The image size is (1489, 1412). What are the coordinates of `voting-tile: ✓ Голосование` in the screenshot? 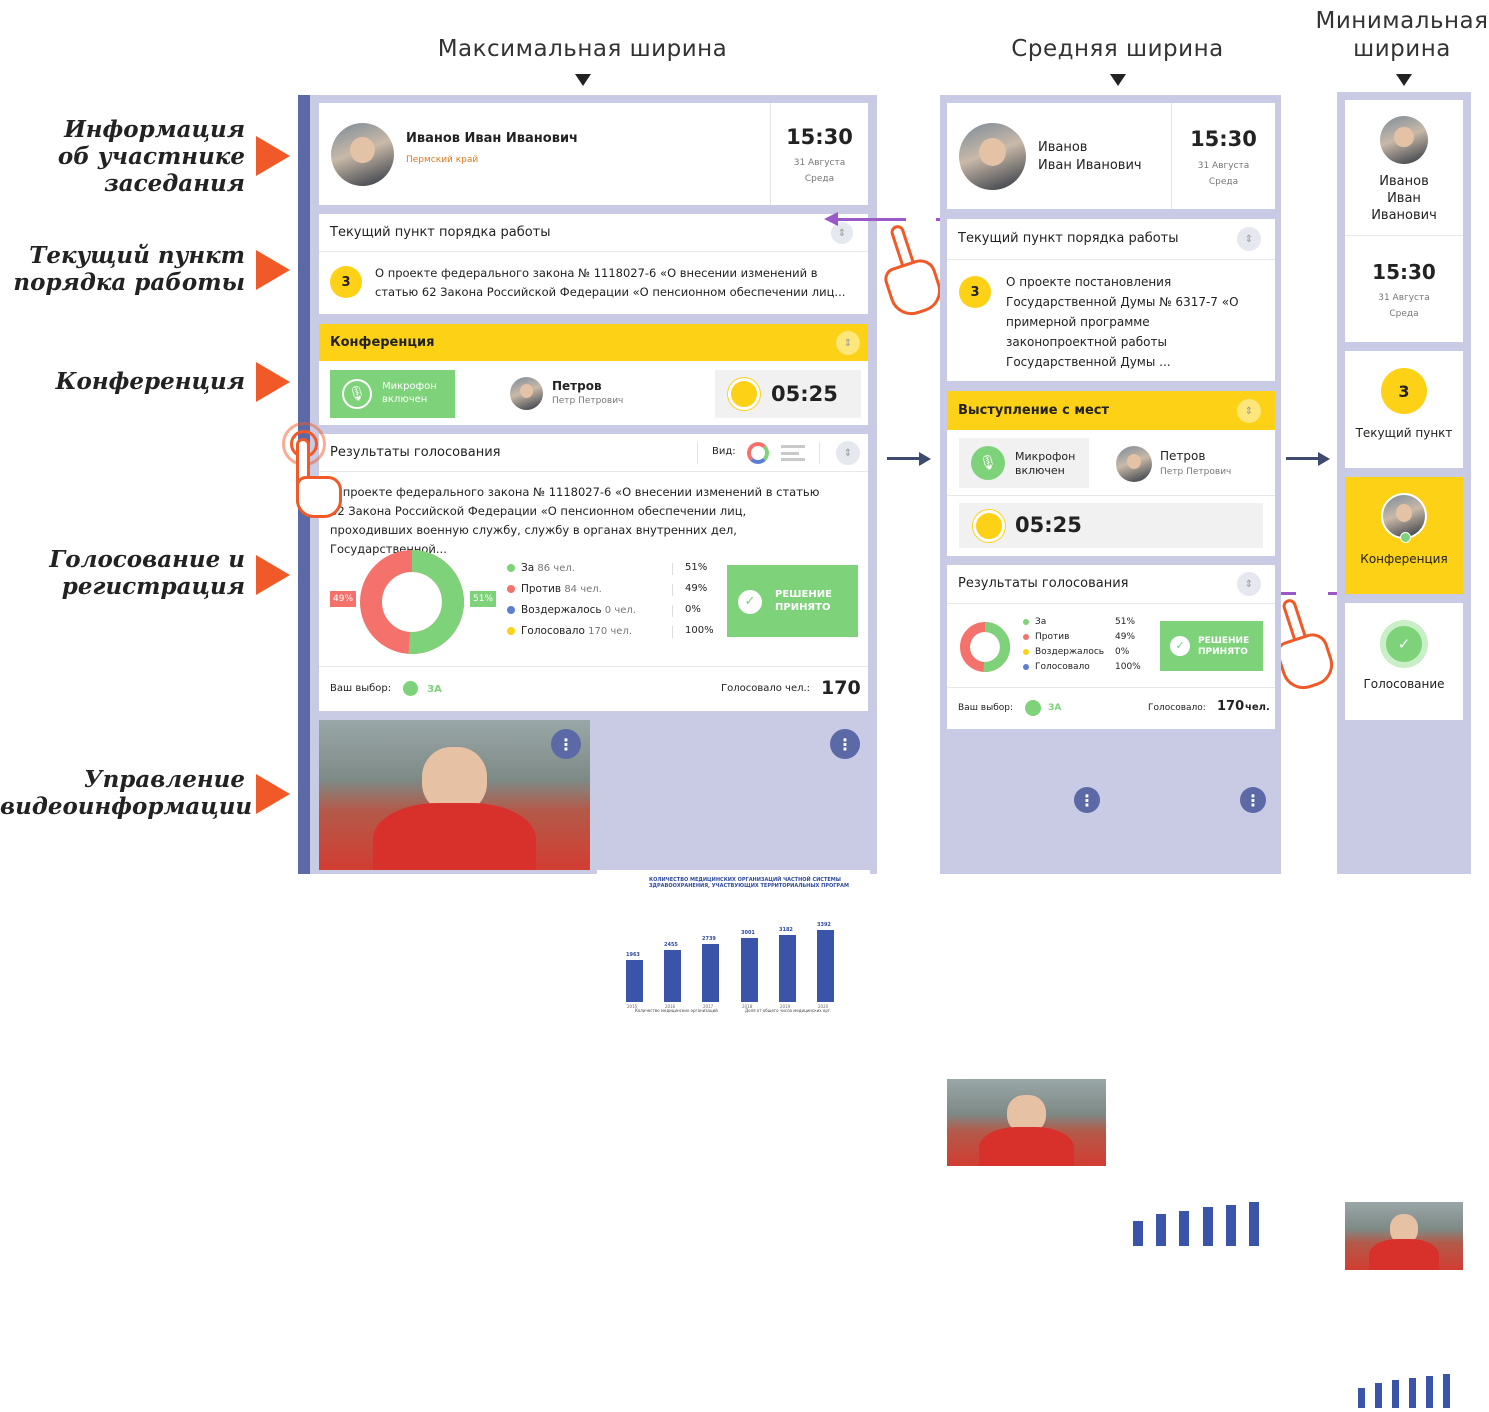 It's located at (1404, 661).